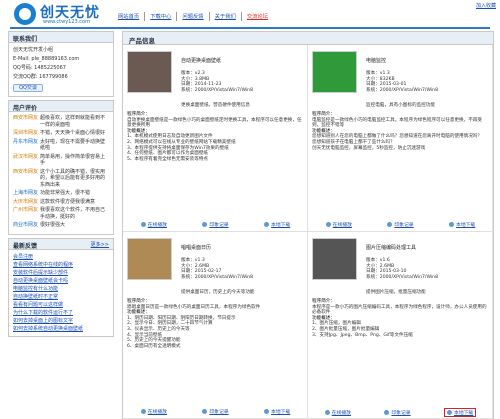 The height and width of the screenshot is (419, 500). I want to click on product-name: 唱唱桌面日历, so click(196, 247).